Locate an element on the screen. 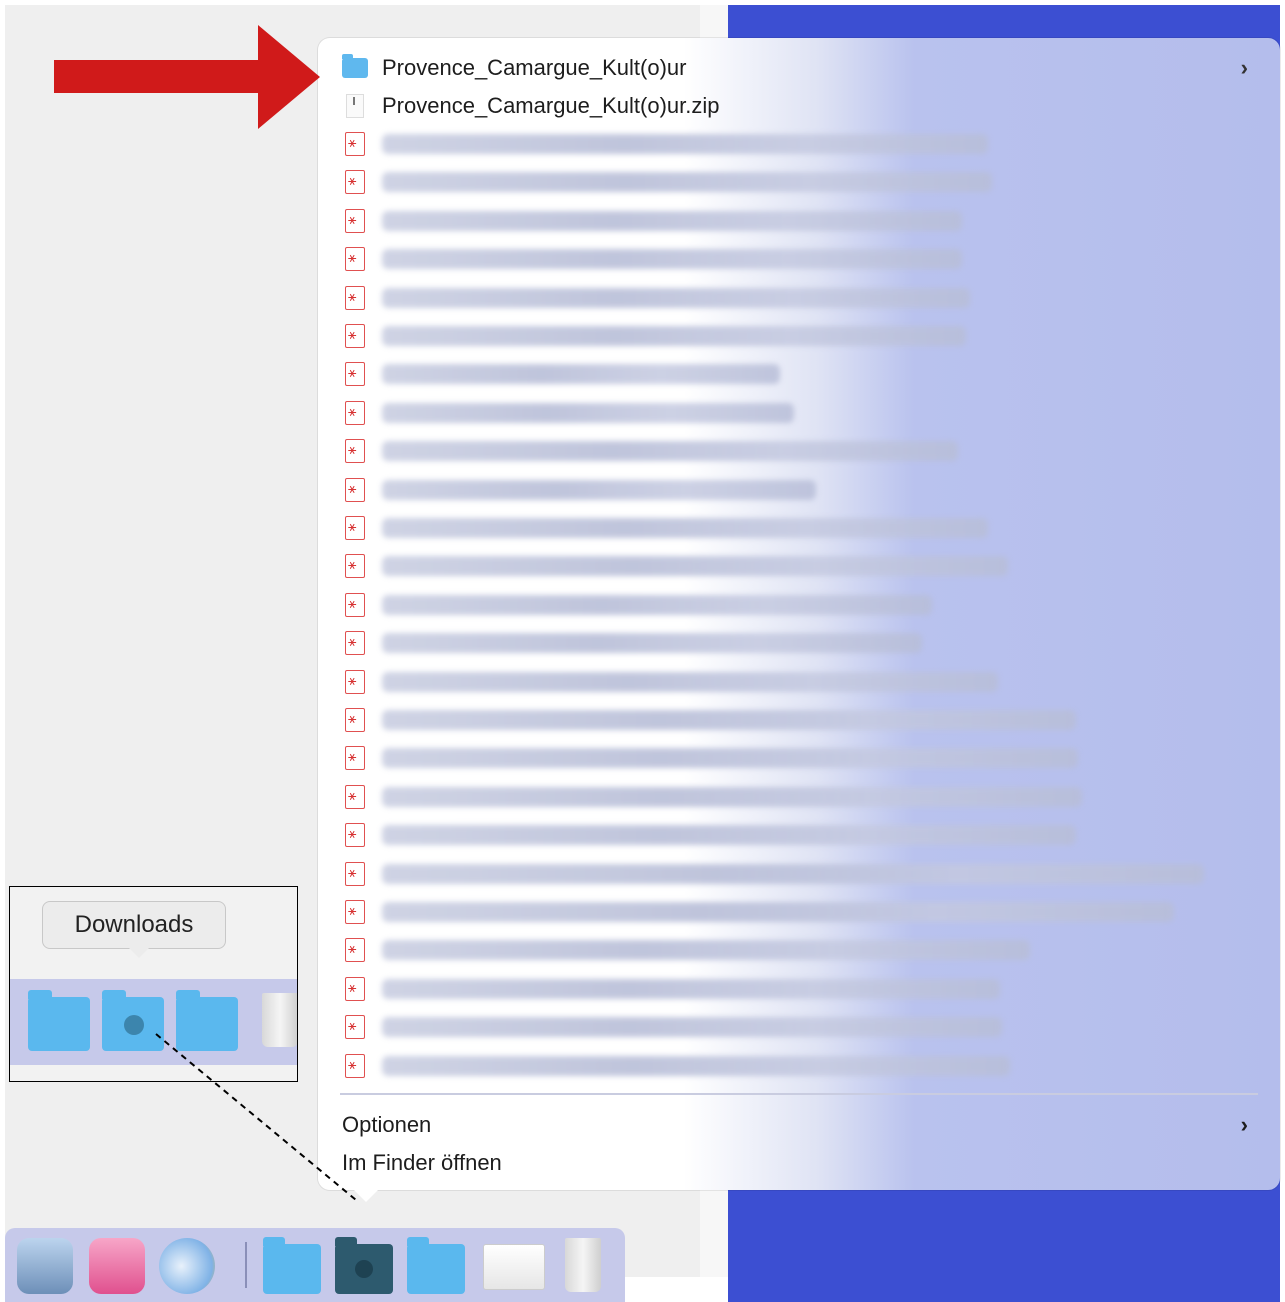 This screenshot has width=1285, height=1302. stack-item-folder: Provence_Camargue_Kult(o)ur › is located at coordinates (800, 68).